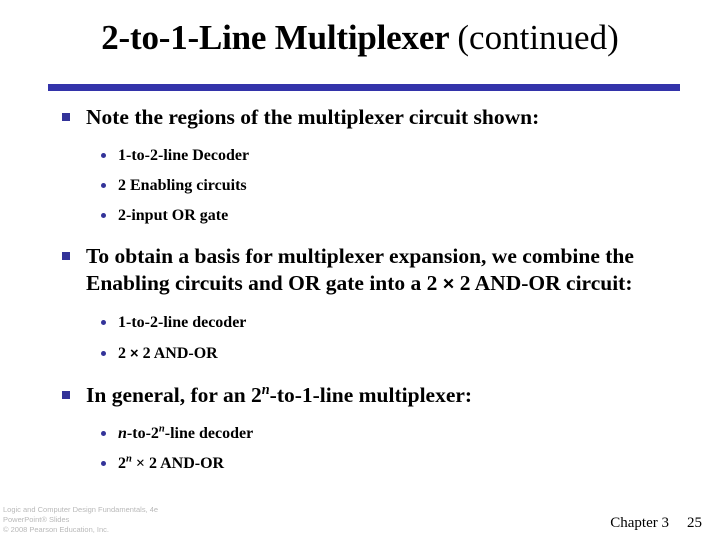  I want to click on bullet-level2-decoder: 1-to-2-line Decoder, so click(360, 155).